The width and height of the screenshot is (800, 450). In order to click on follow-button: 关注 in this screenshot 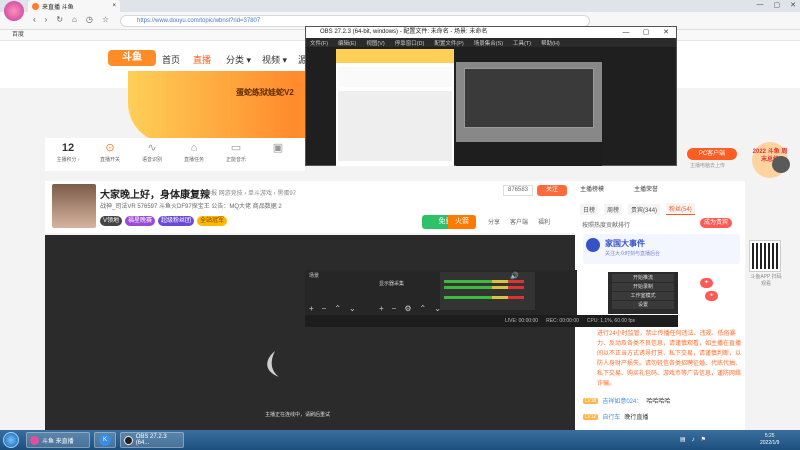, I will do `click(552, 190)`.